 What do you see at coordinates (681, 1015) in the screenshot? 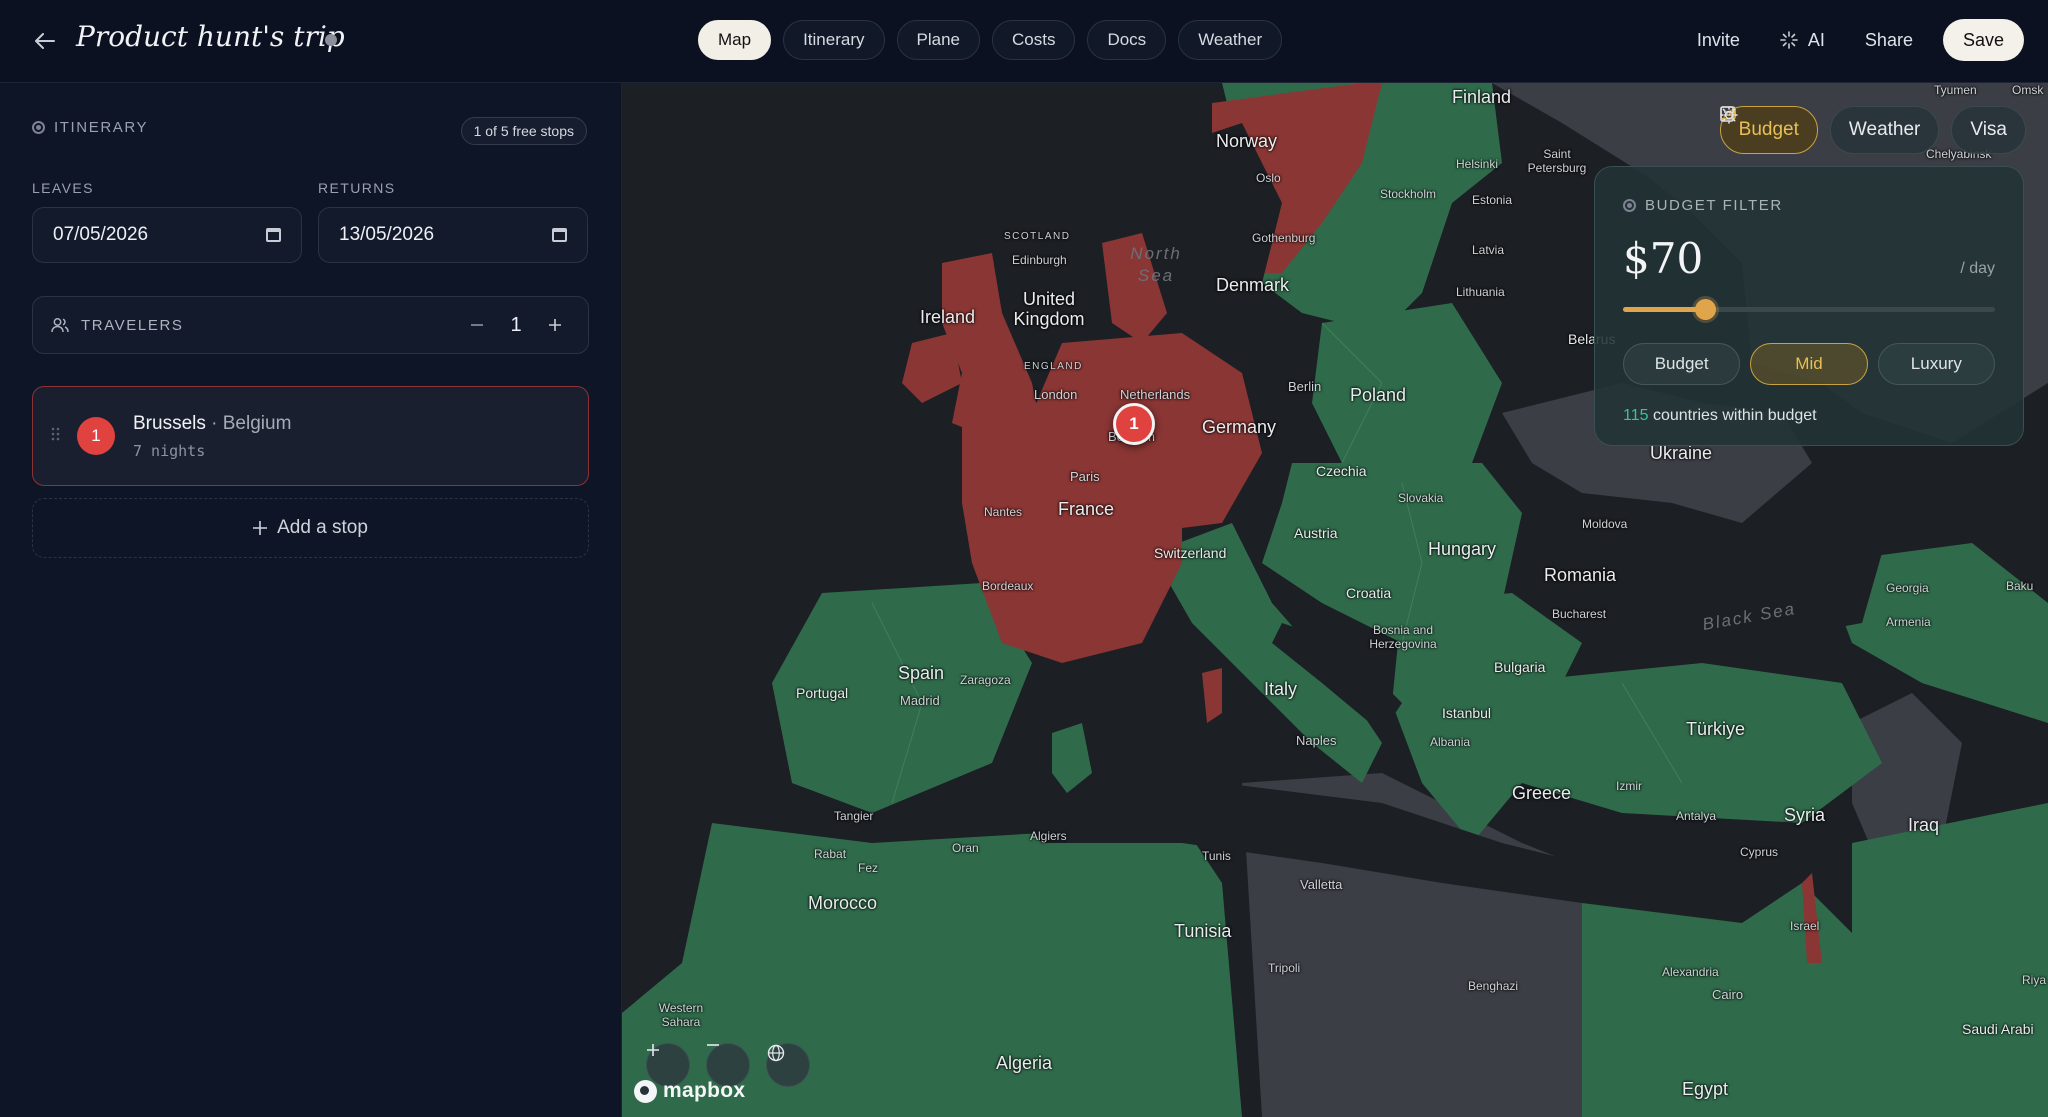
I see `map-label-western-sahara: Western Sahara` at bounding box center [681, 1015].